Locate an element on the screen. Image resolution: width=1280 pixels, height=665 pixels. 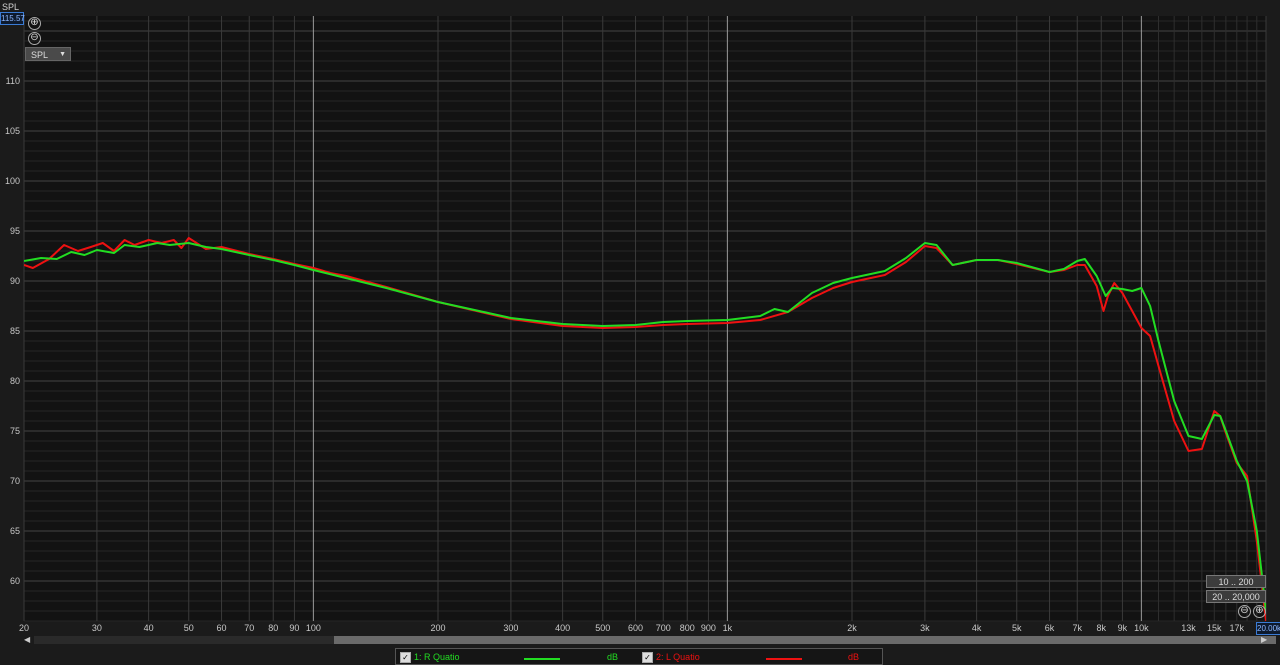
scroll-left-icon: ◀ is located at coordinates (27, 639).